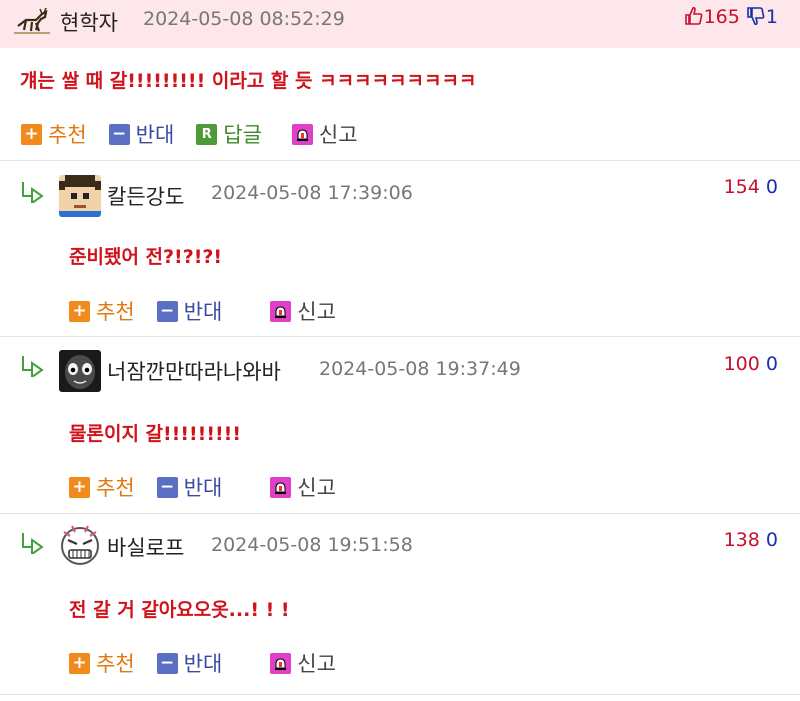 The width and height of the screenshot is (800, 701). Describe the element at coordinates (89, 22) in the screenshot. I see `comment-author: 현학자` at that location.